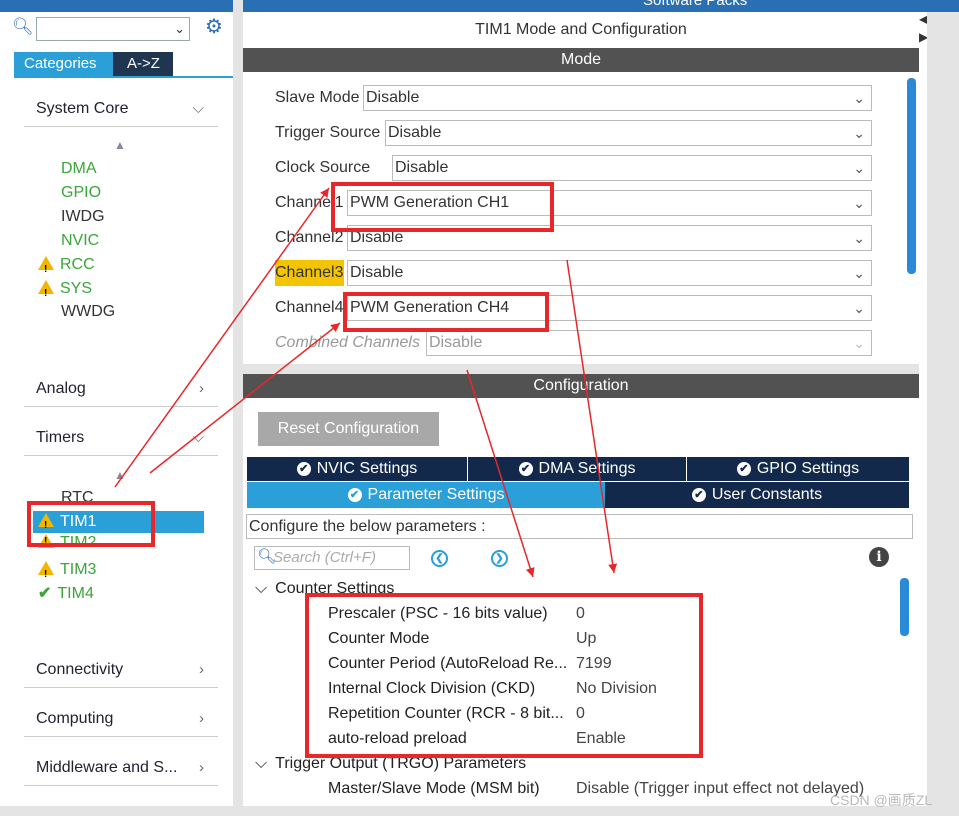 The height and width of the screenshot is (816, 959). I want to click on category-timers: Timers ⌵, so click(121, 438).